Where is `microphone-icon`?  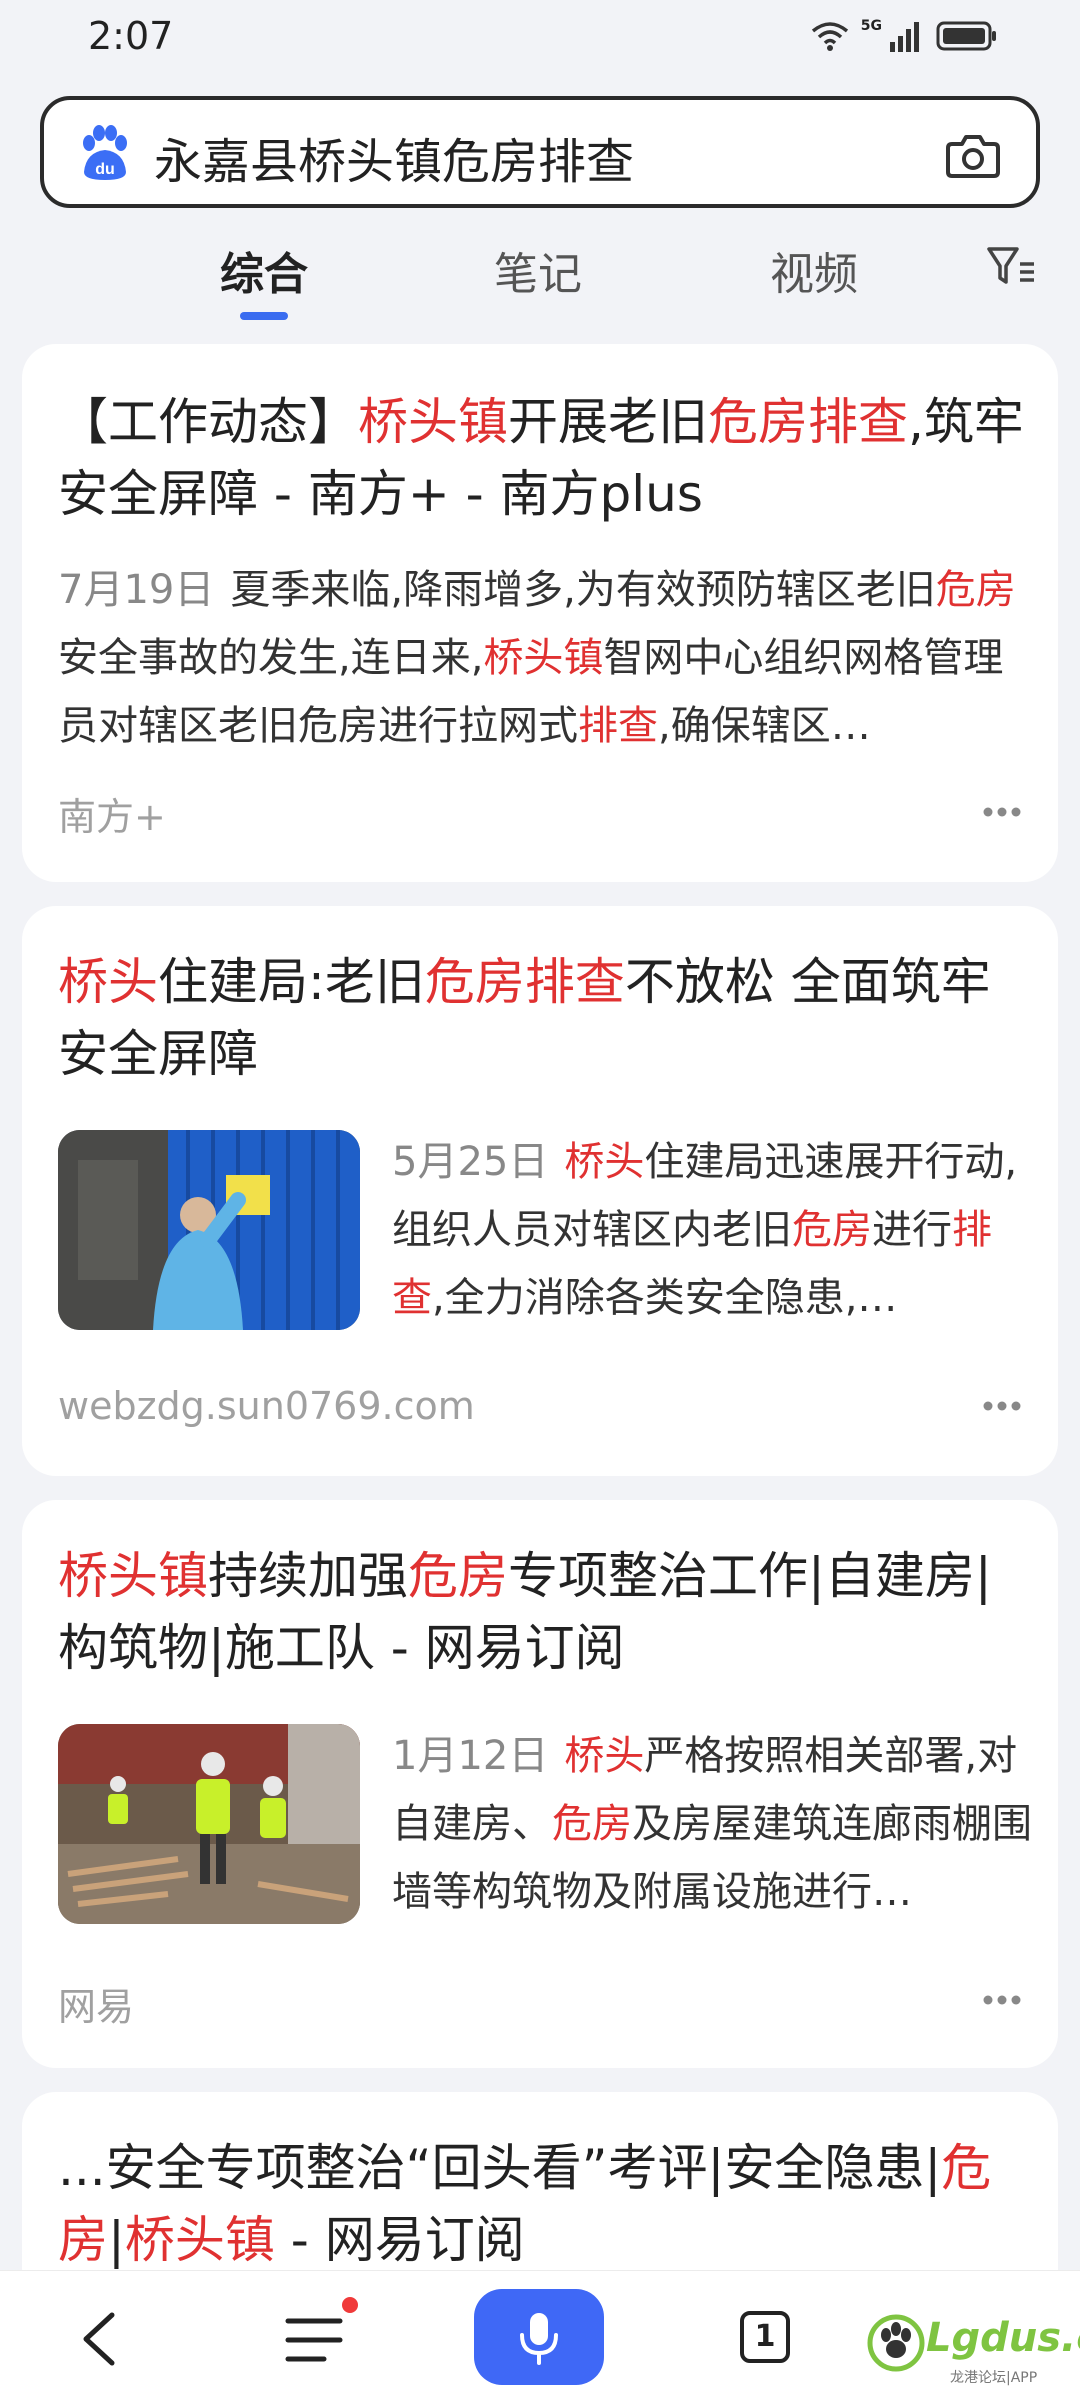
microphone-icon is located at coordinates (539, 2339).